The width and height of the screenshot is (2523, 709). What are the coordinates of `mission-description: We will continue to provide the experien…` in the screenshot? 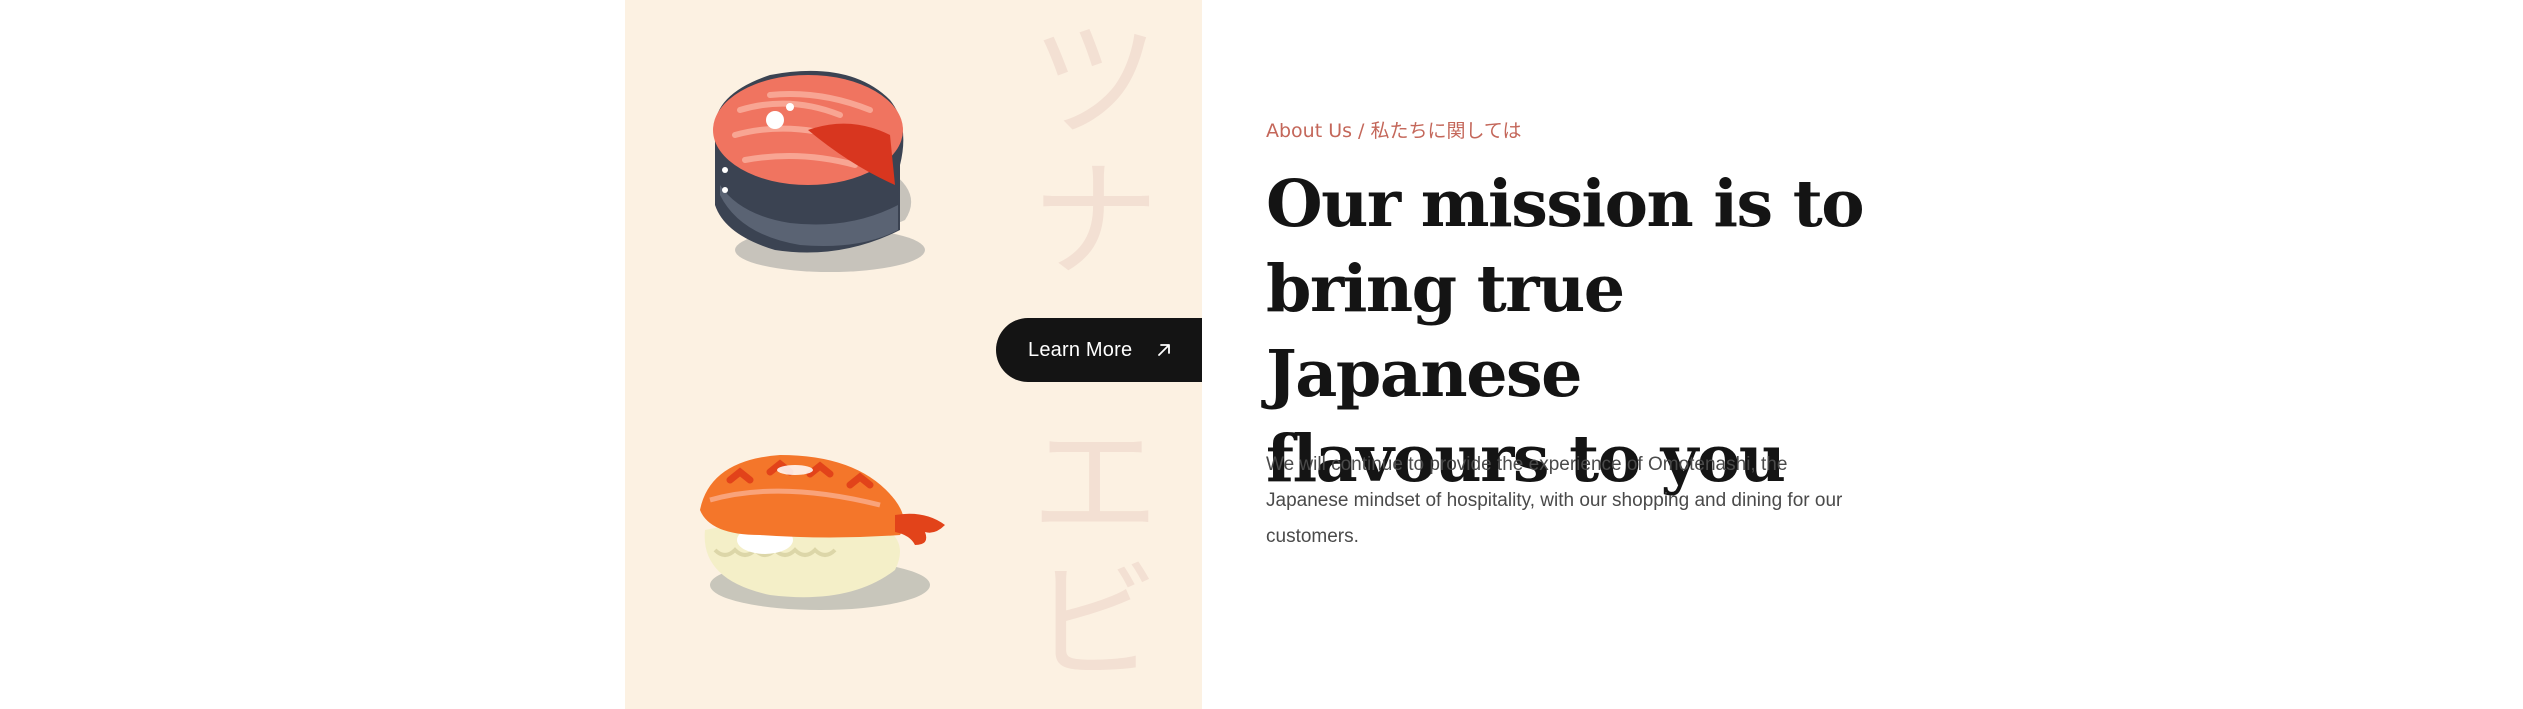 It's located at (1554, 500).